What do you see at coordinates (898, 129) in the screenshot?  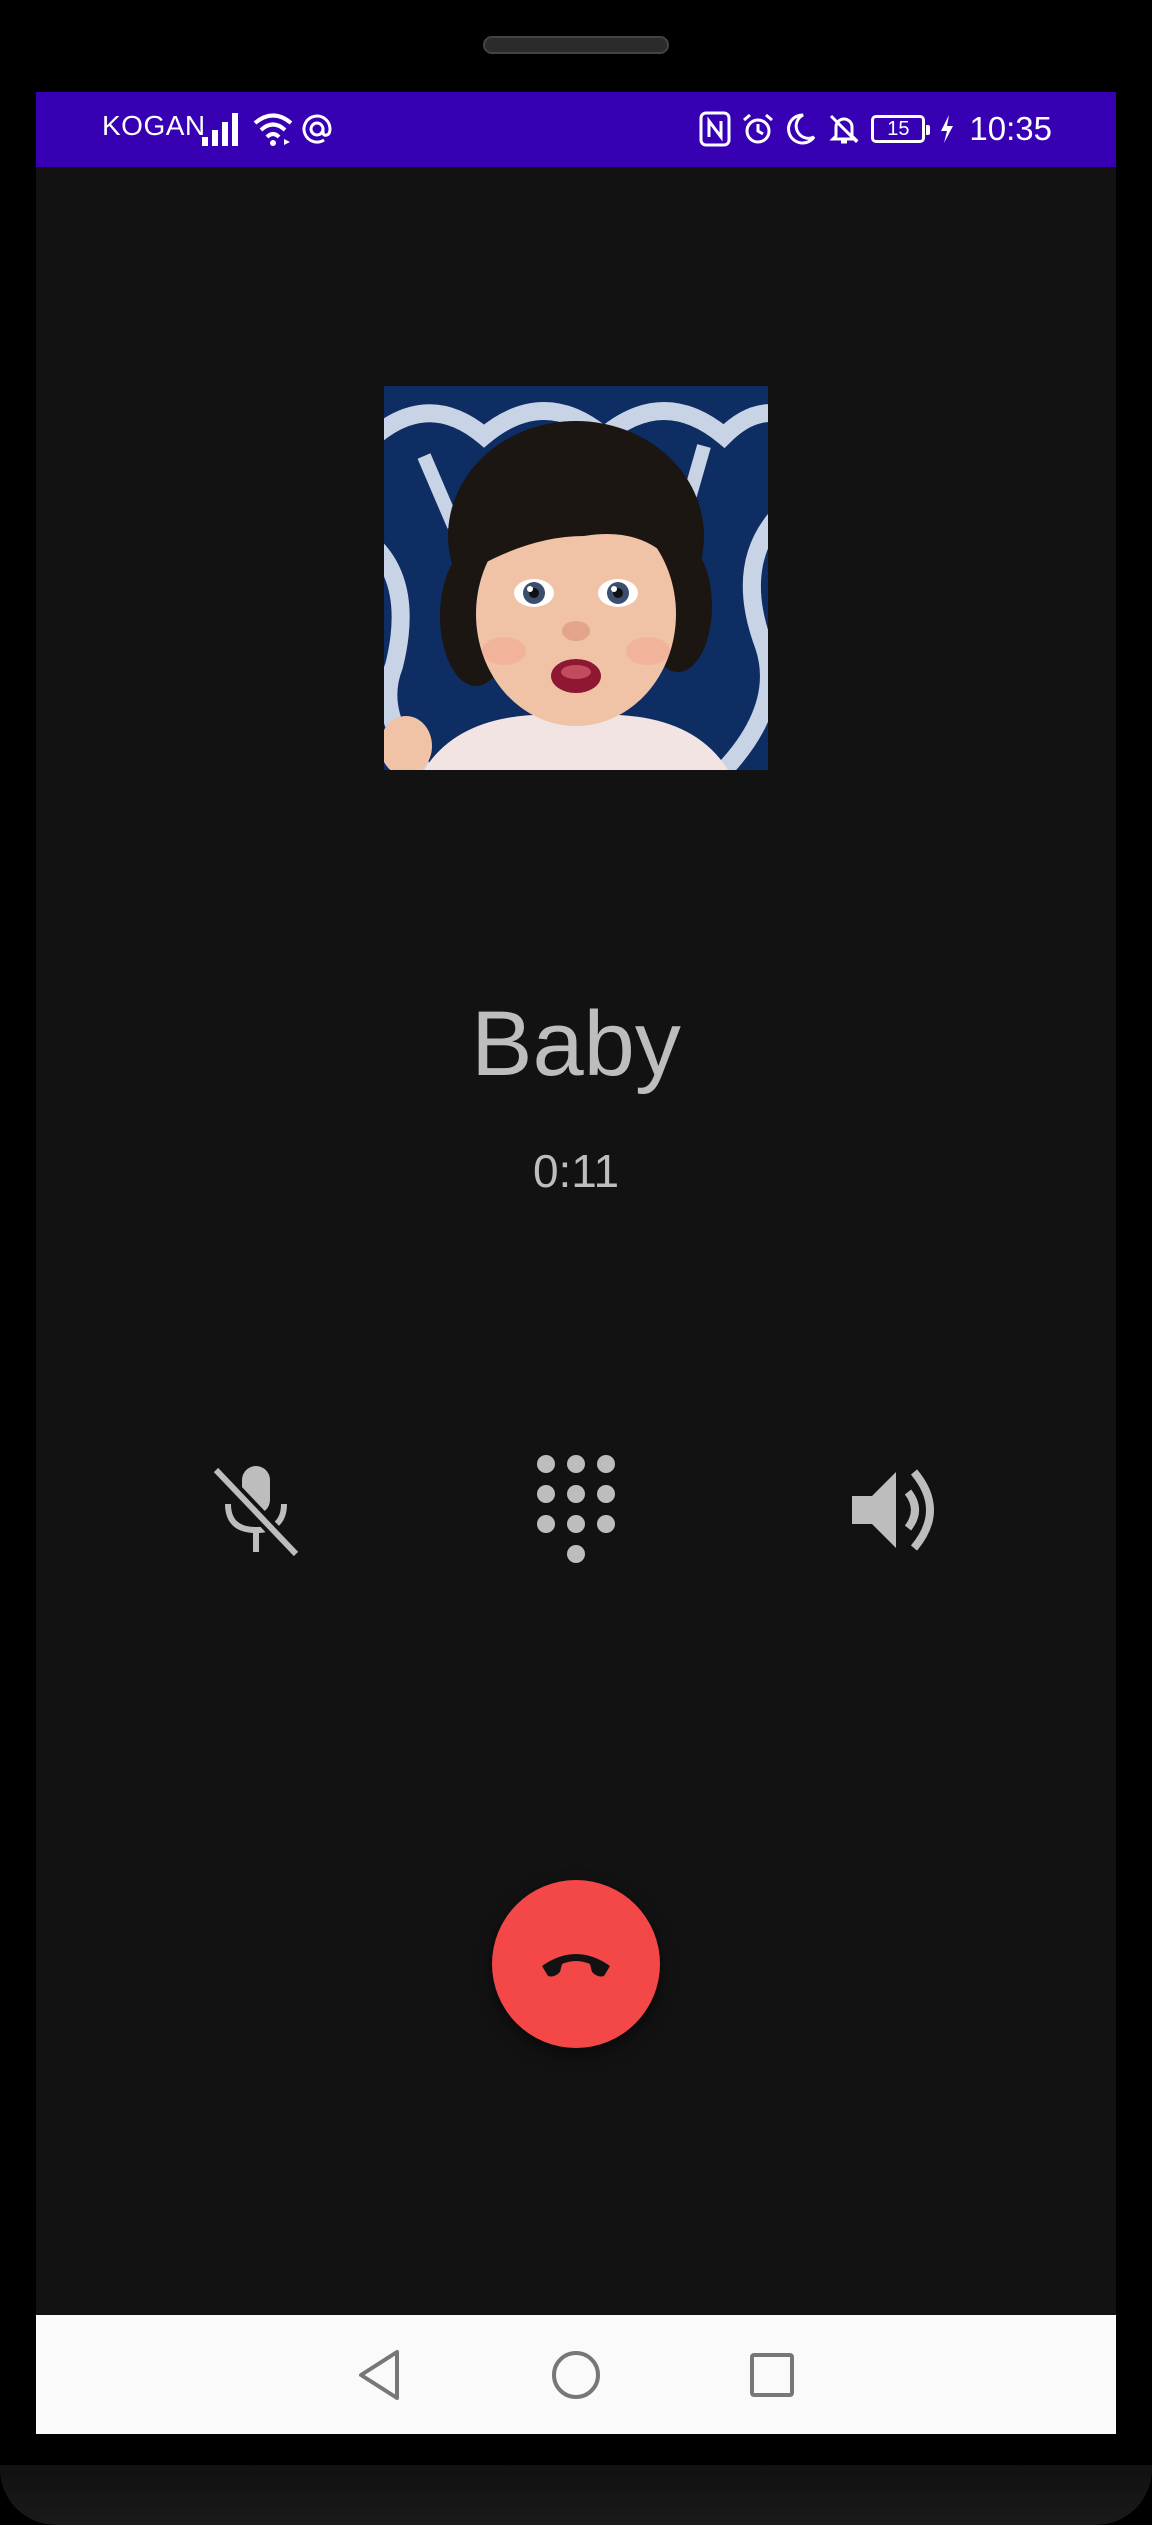 I see `battery-level: 15` at bounding box center [898, 129].